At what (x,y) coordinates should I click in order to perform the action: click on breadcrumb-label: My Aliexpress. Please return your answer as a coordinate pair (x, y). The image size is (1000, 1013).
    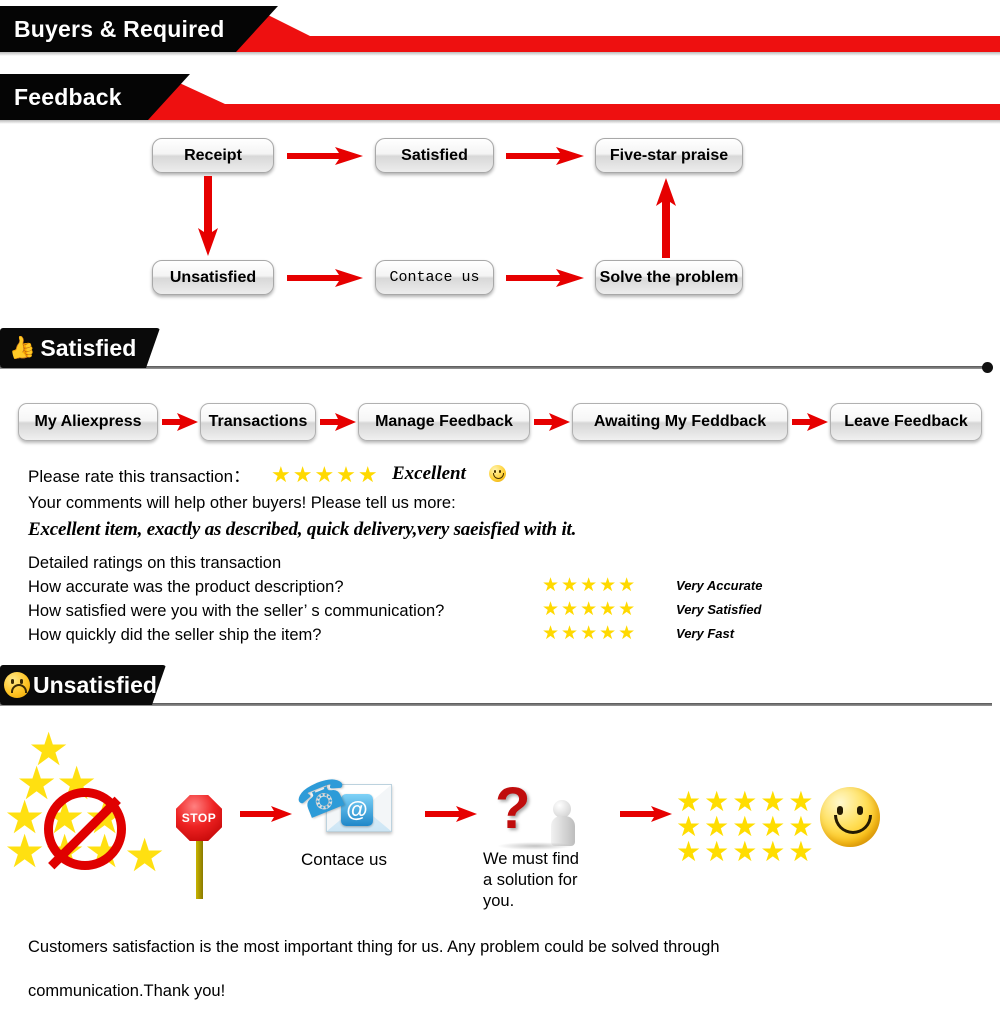
    Looking at the image, I should click on (88, 421).